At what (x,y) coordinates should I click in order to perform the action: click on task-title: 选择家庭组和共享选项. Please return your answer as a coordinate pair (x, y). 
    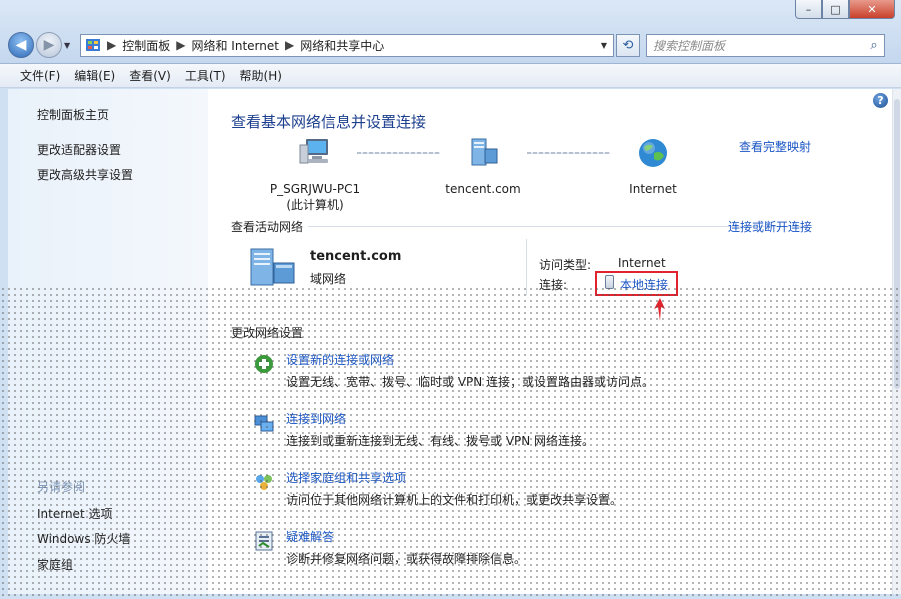
    Looking at the image, I should click on (346, 477).